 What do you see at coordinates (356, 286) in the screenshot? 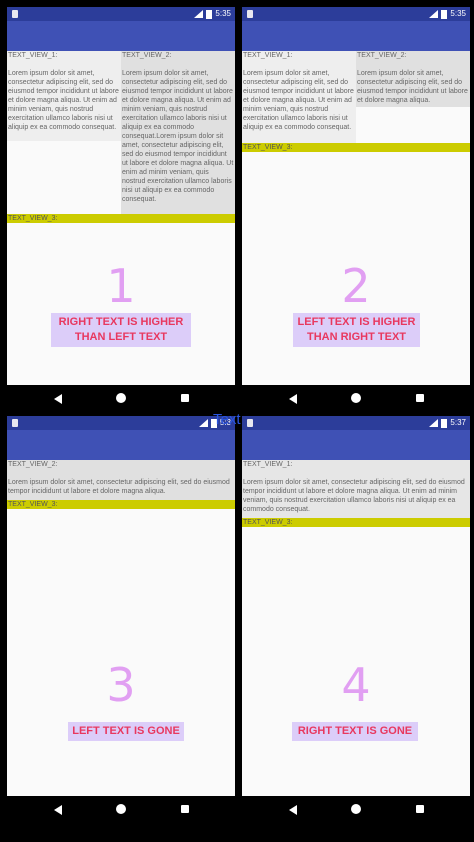
I see `panel-number: 2` at bounding box center [356, 286].